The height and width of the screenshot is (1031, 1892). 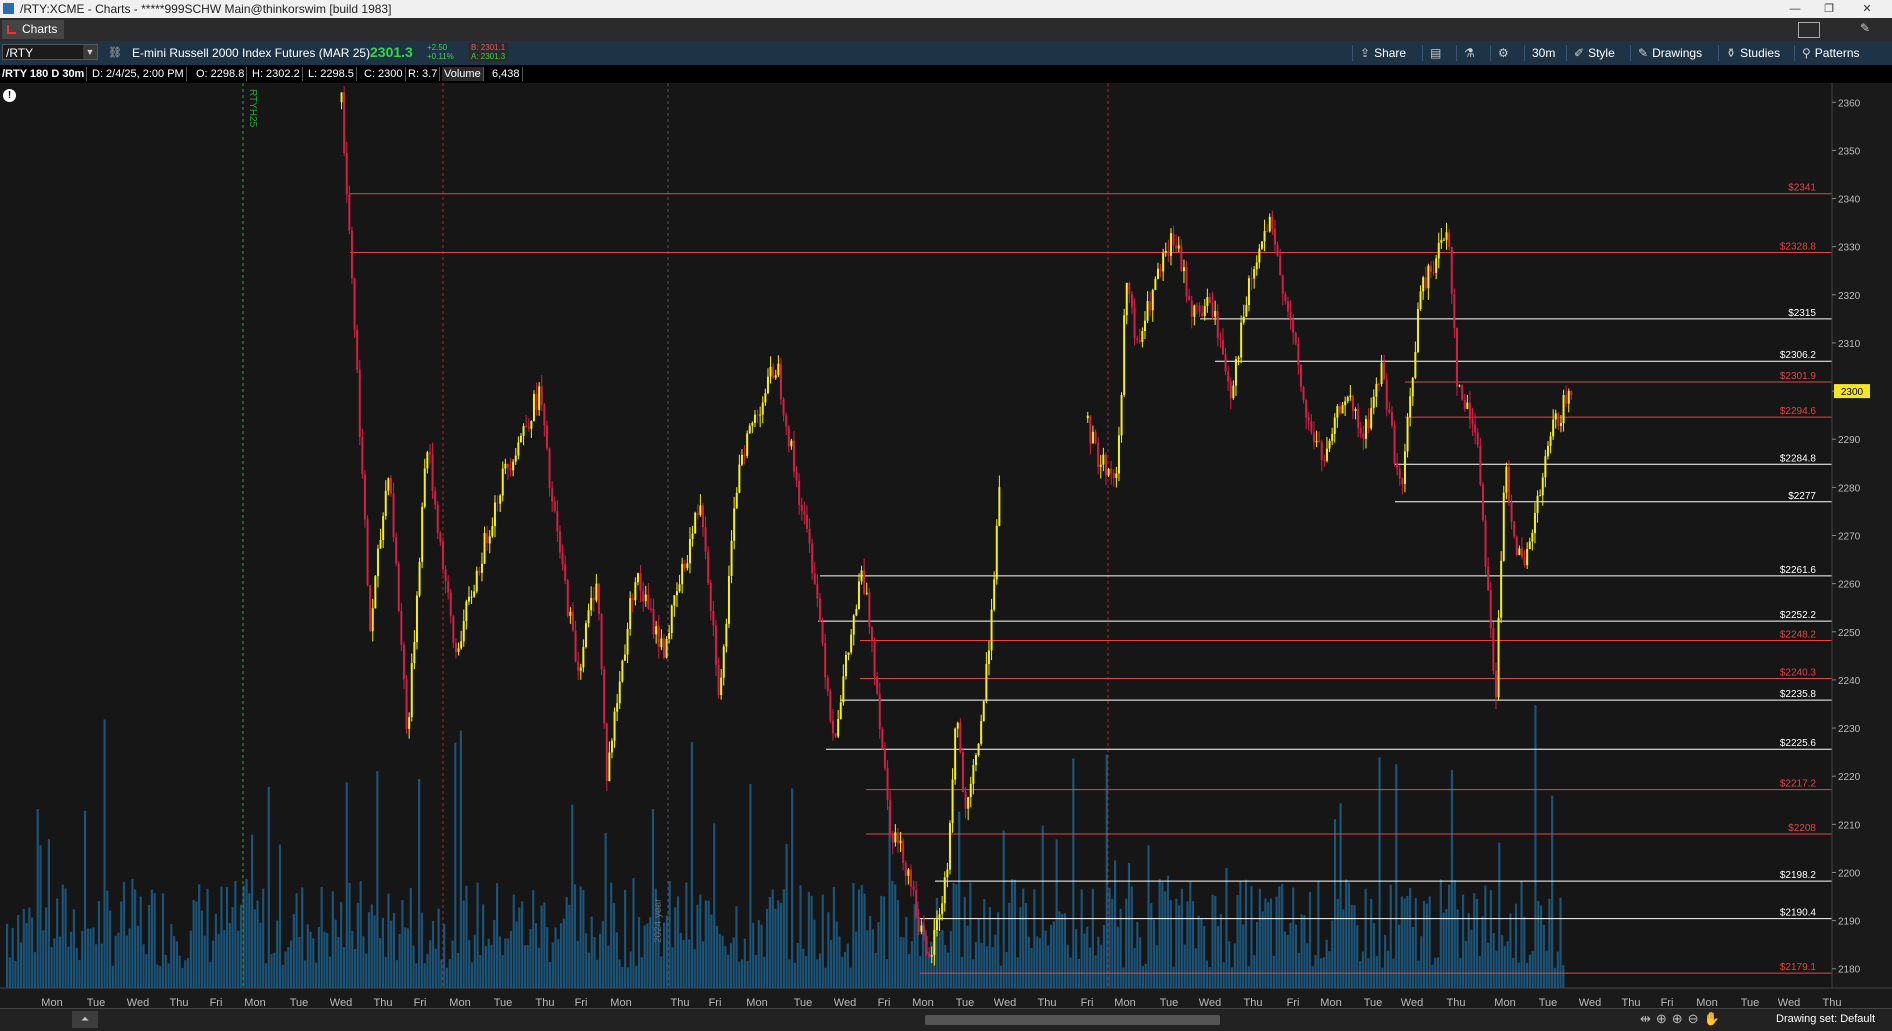 I want to click on horizontal-scrollbar, so click(x=1072, y=1020).